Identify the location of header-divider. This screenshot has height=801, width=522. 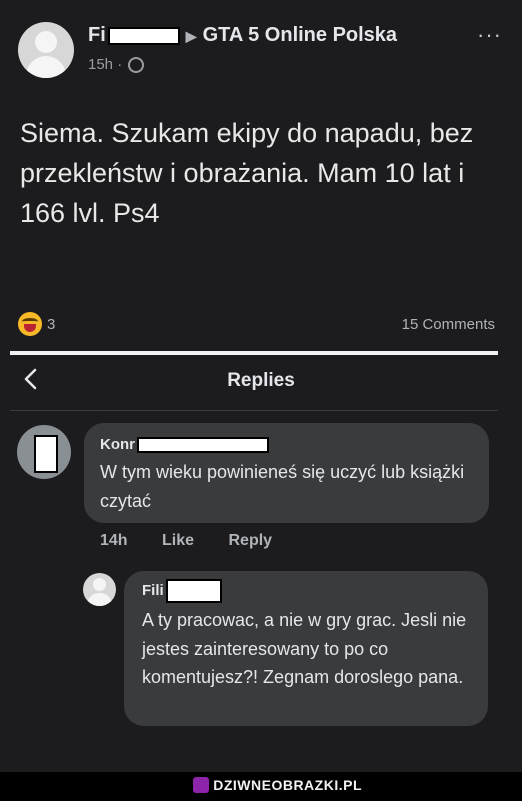
(254, 410).